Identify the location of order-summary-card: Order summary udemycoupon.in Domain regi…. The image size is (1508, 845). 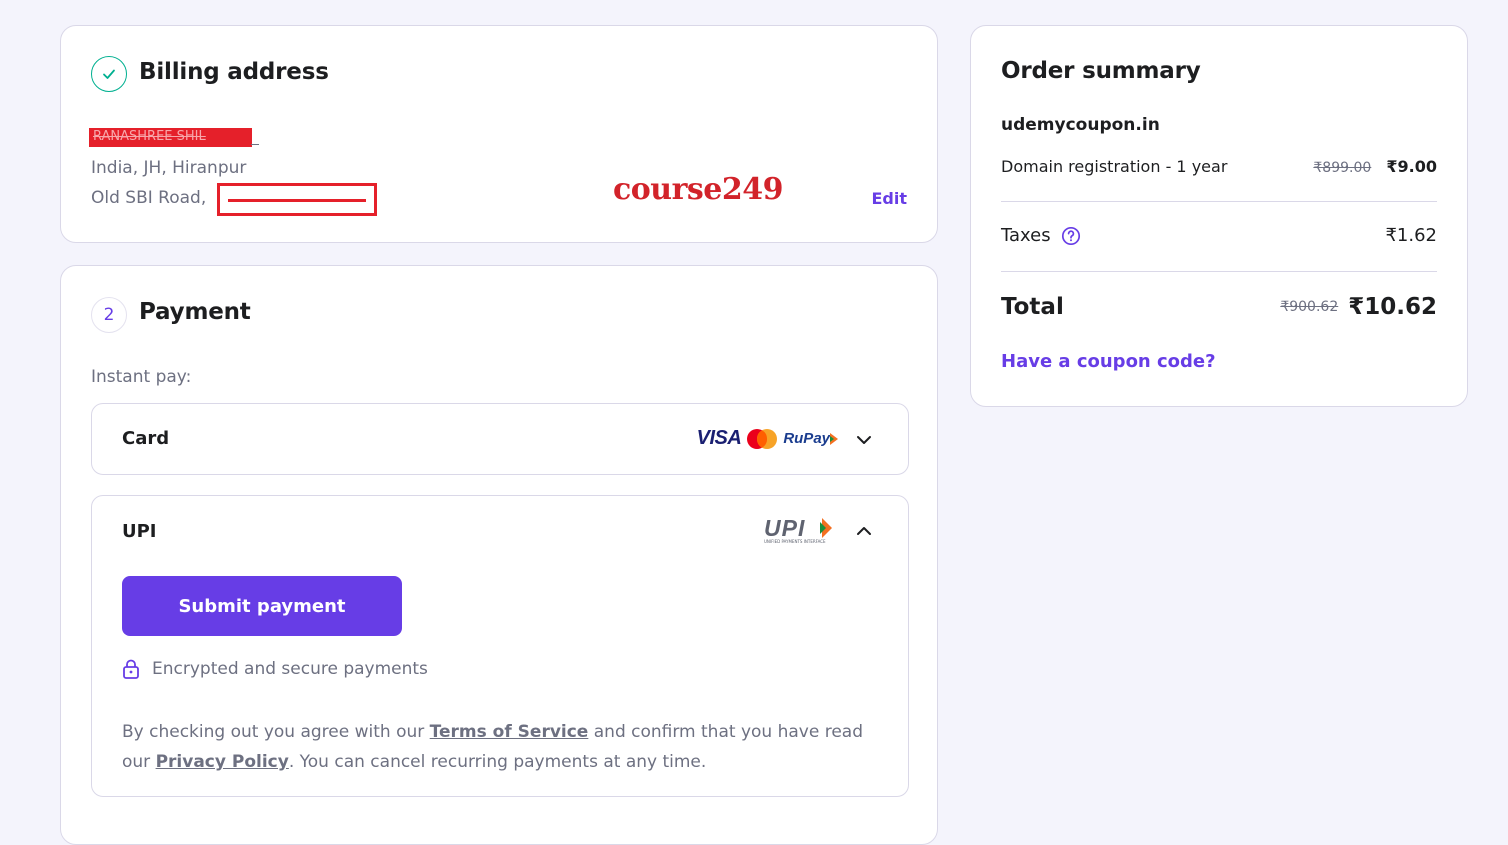
(1219, 216).